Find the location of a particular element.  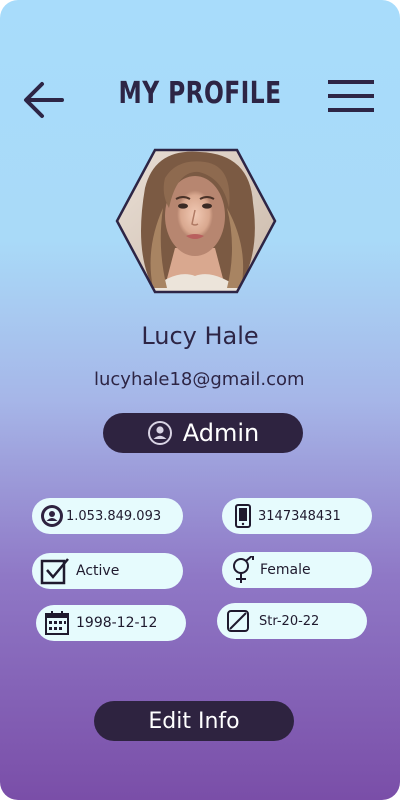

phone-chip: 3147348431 is located at coordinates (297, 516).